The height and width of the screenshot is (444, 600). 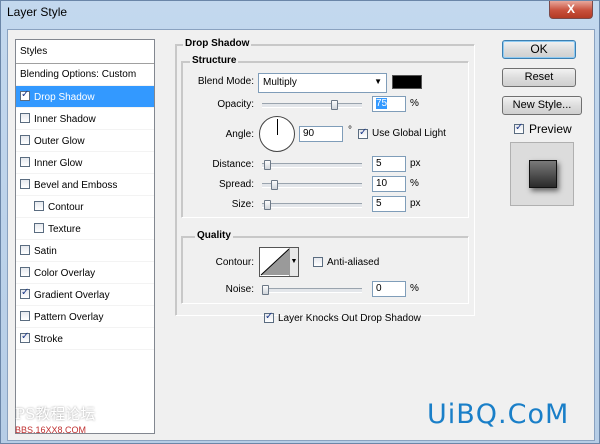 I want to click on preview-thumbnail, so click(x=542, y=174).